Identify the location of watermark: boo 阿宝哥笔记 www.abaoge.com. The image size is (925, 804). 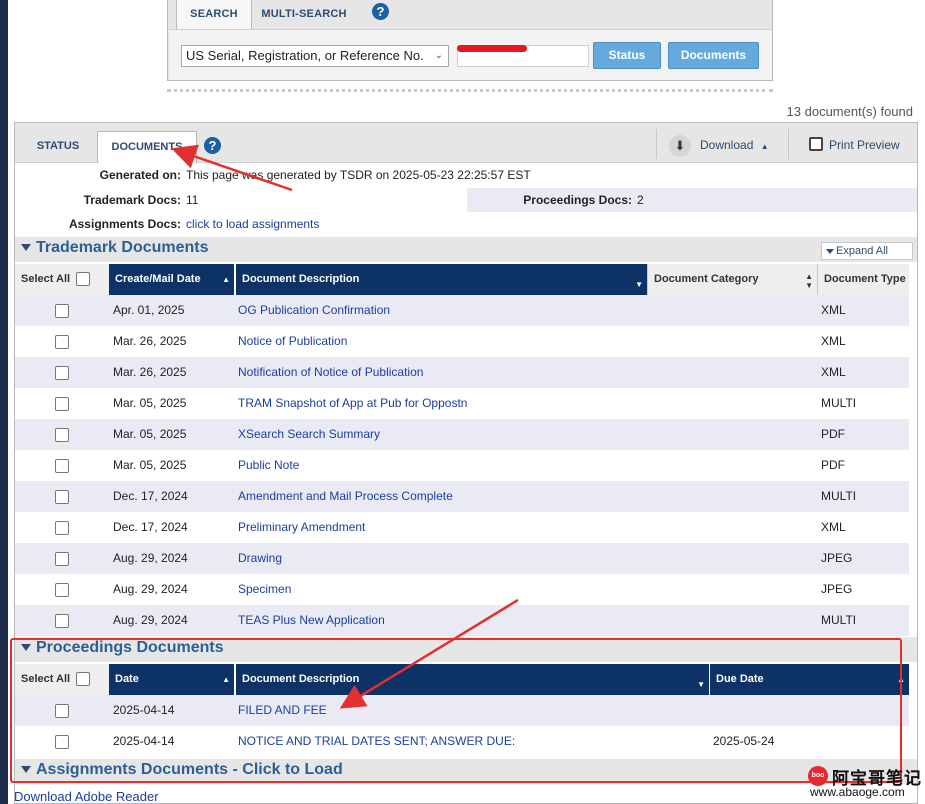
(864, 784).